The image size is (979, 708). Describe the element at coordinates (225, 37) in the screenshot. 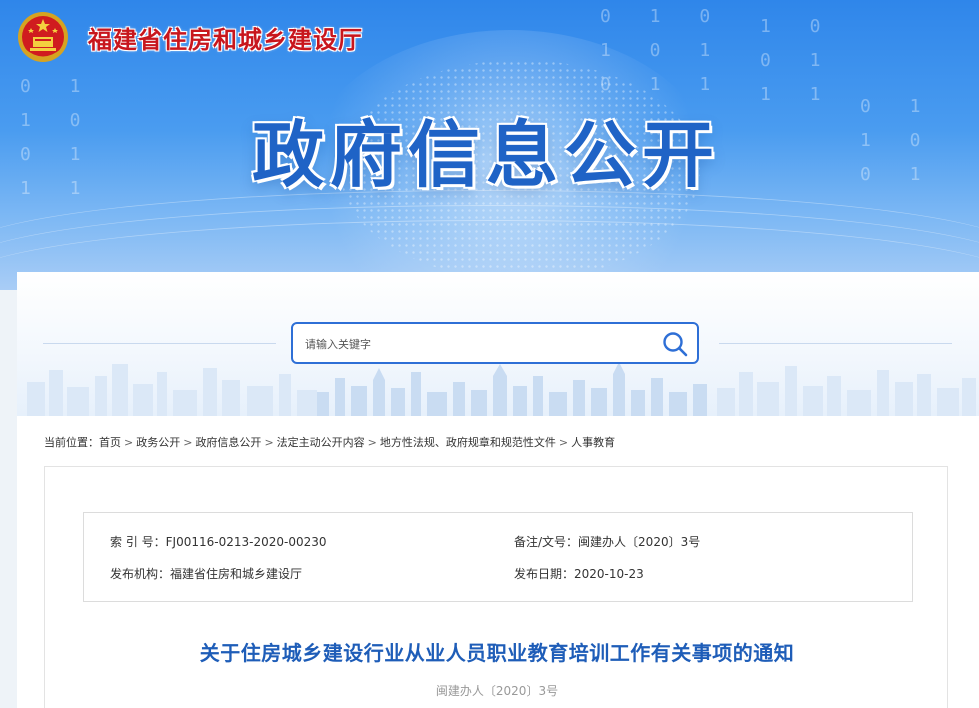

I see `site-name: 福建省住房和城乡建设厅` at that location.